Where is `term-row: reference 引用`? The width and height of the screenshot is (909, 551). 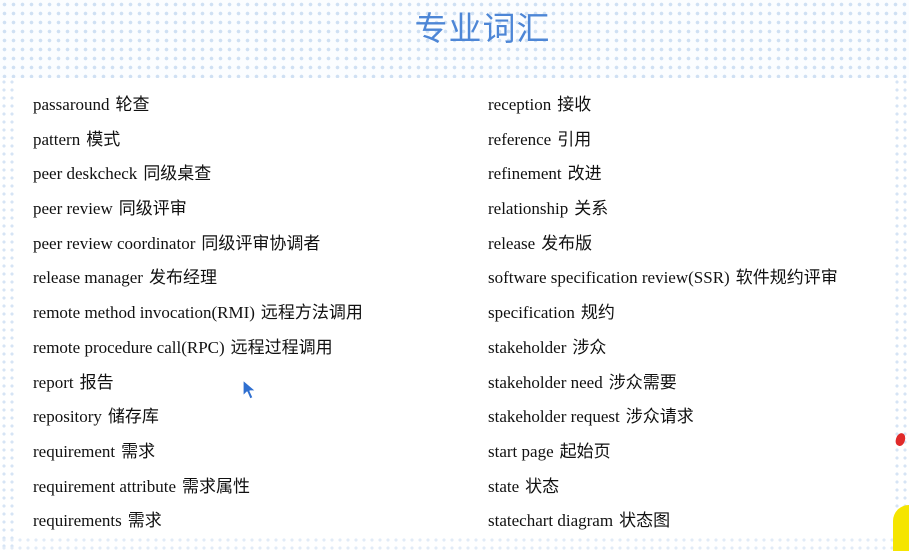
term-row: reference 引用 is located at coordinates (663, 141).